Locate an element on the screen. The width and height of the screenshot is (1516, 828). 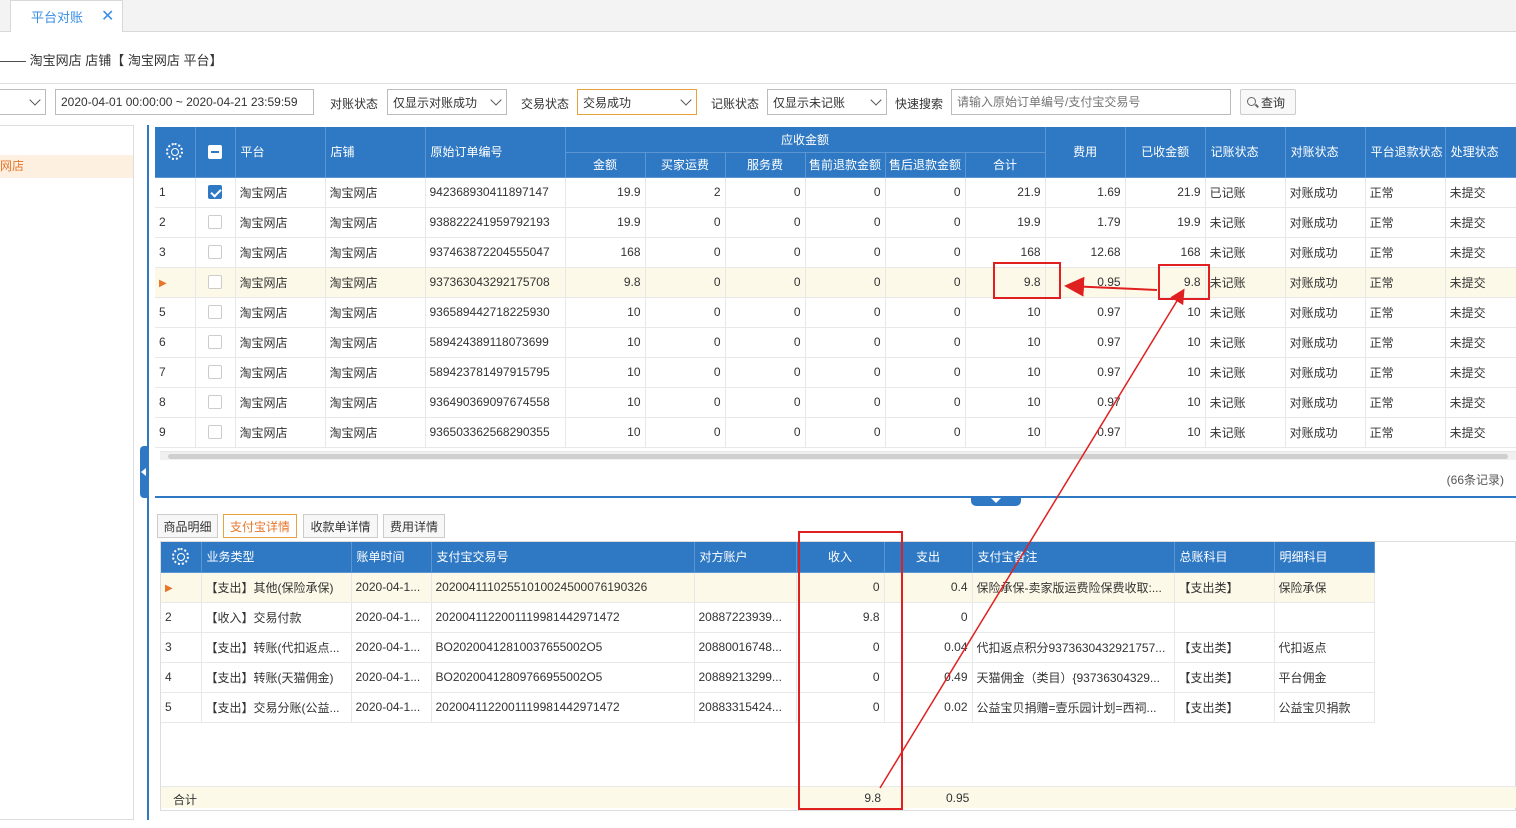
annotation-arrows is located at coordinates (1032, 532).